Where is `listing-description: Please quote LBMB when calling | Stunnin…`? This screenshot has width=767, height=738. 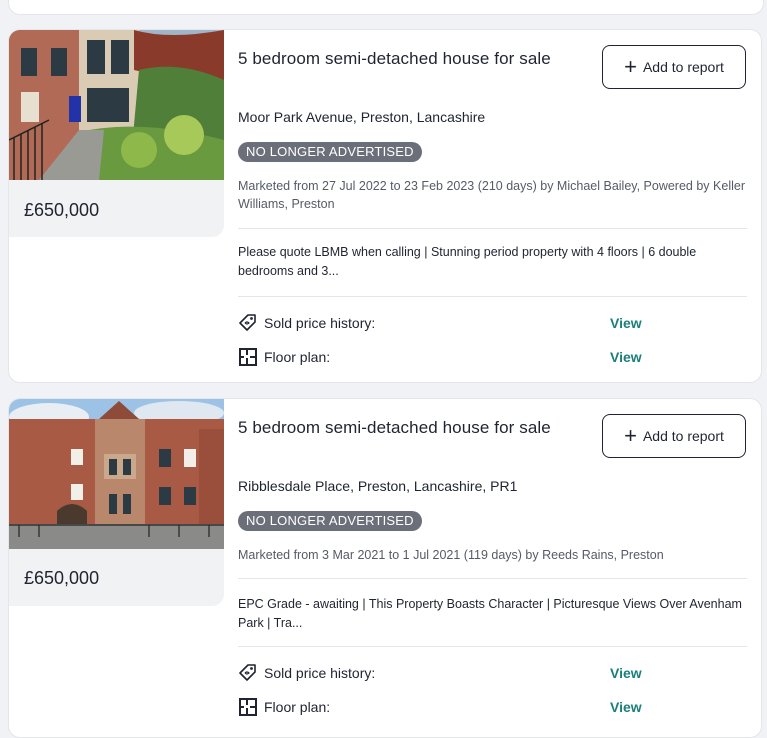
listing-description: Please quote LBMB when calling | Stunnin… is located at coordinates (467, 261).